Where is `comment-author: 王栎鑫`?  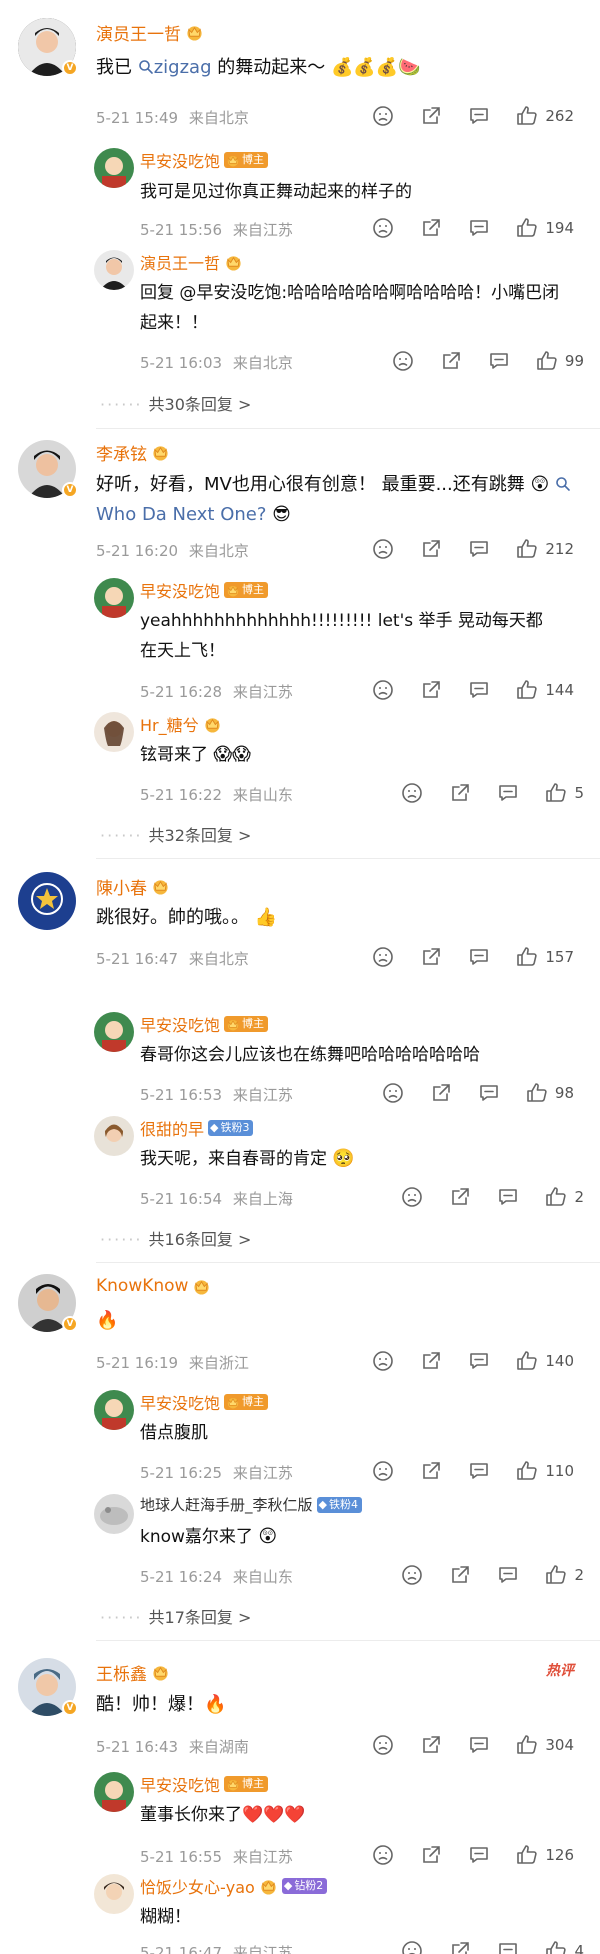 comment-author: 王栎鑫 is located at coordinates (133, 1672).